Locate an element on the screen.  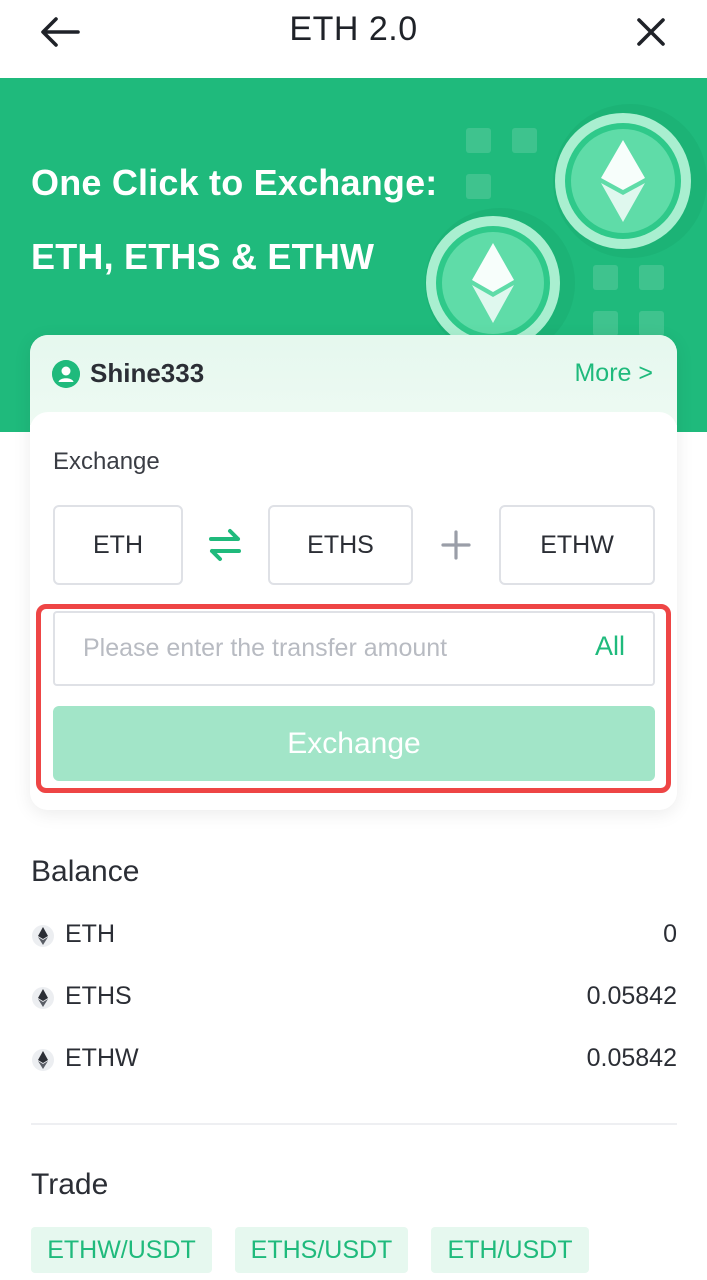
close-button is located at coordinates (651, 32).